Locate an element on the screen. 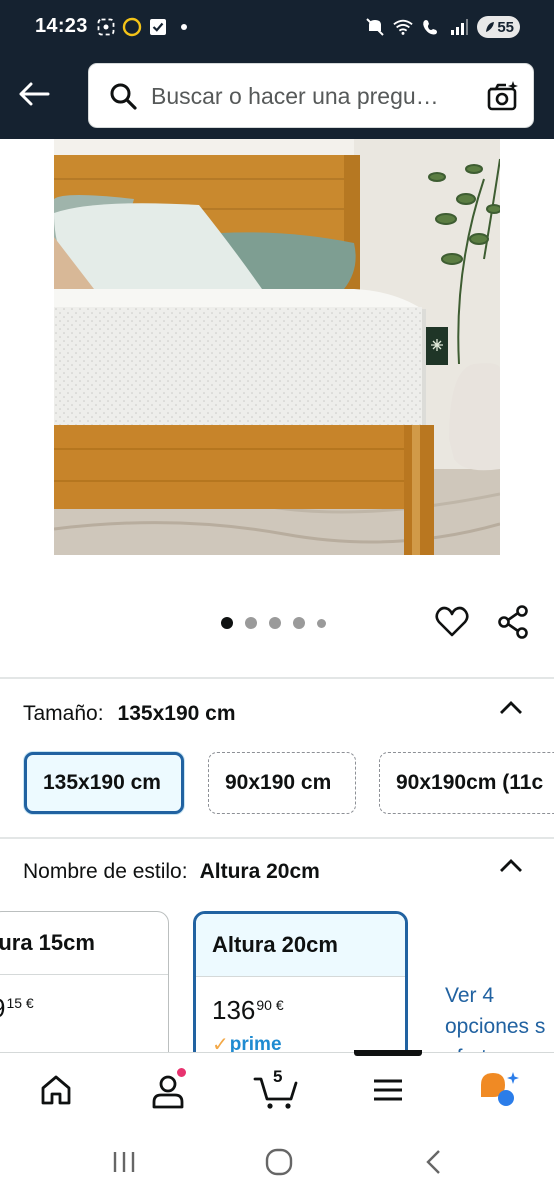 Image resolution: width=554 pixels, height=1200 pixels. status-bar: 14:23 55 is located at coordinates (277, 28).